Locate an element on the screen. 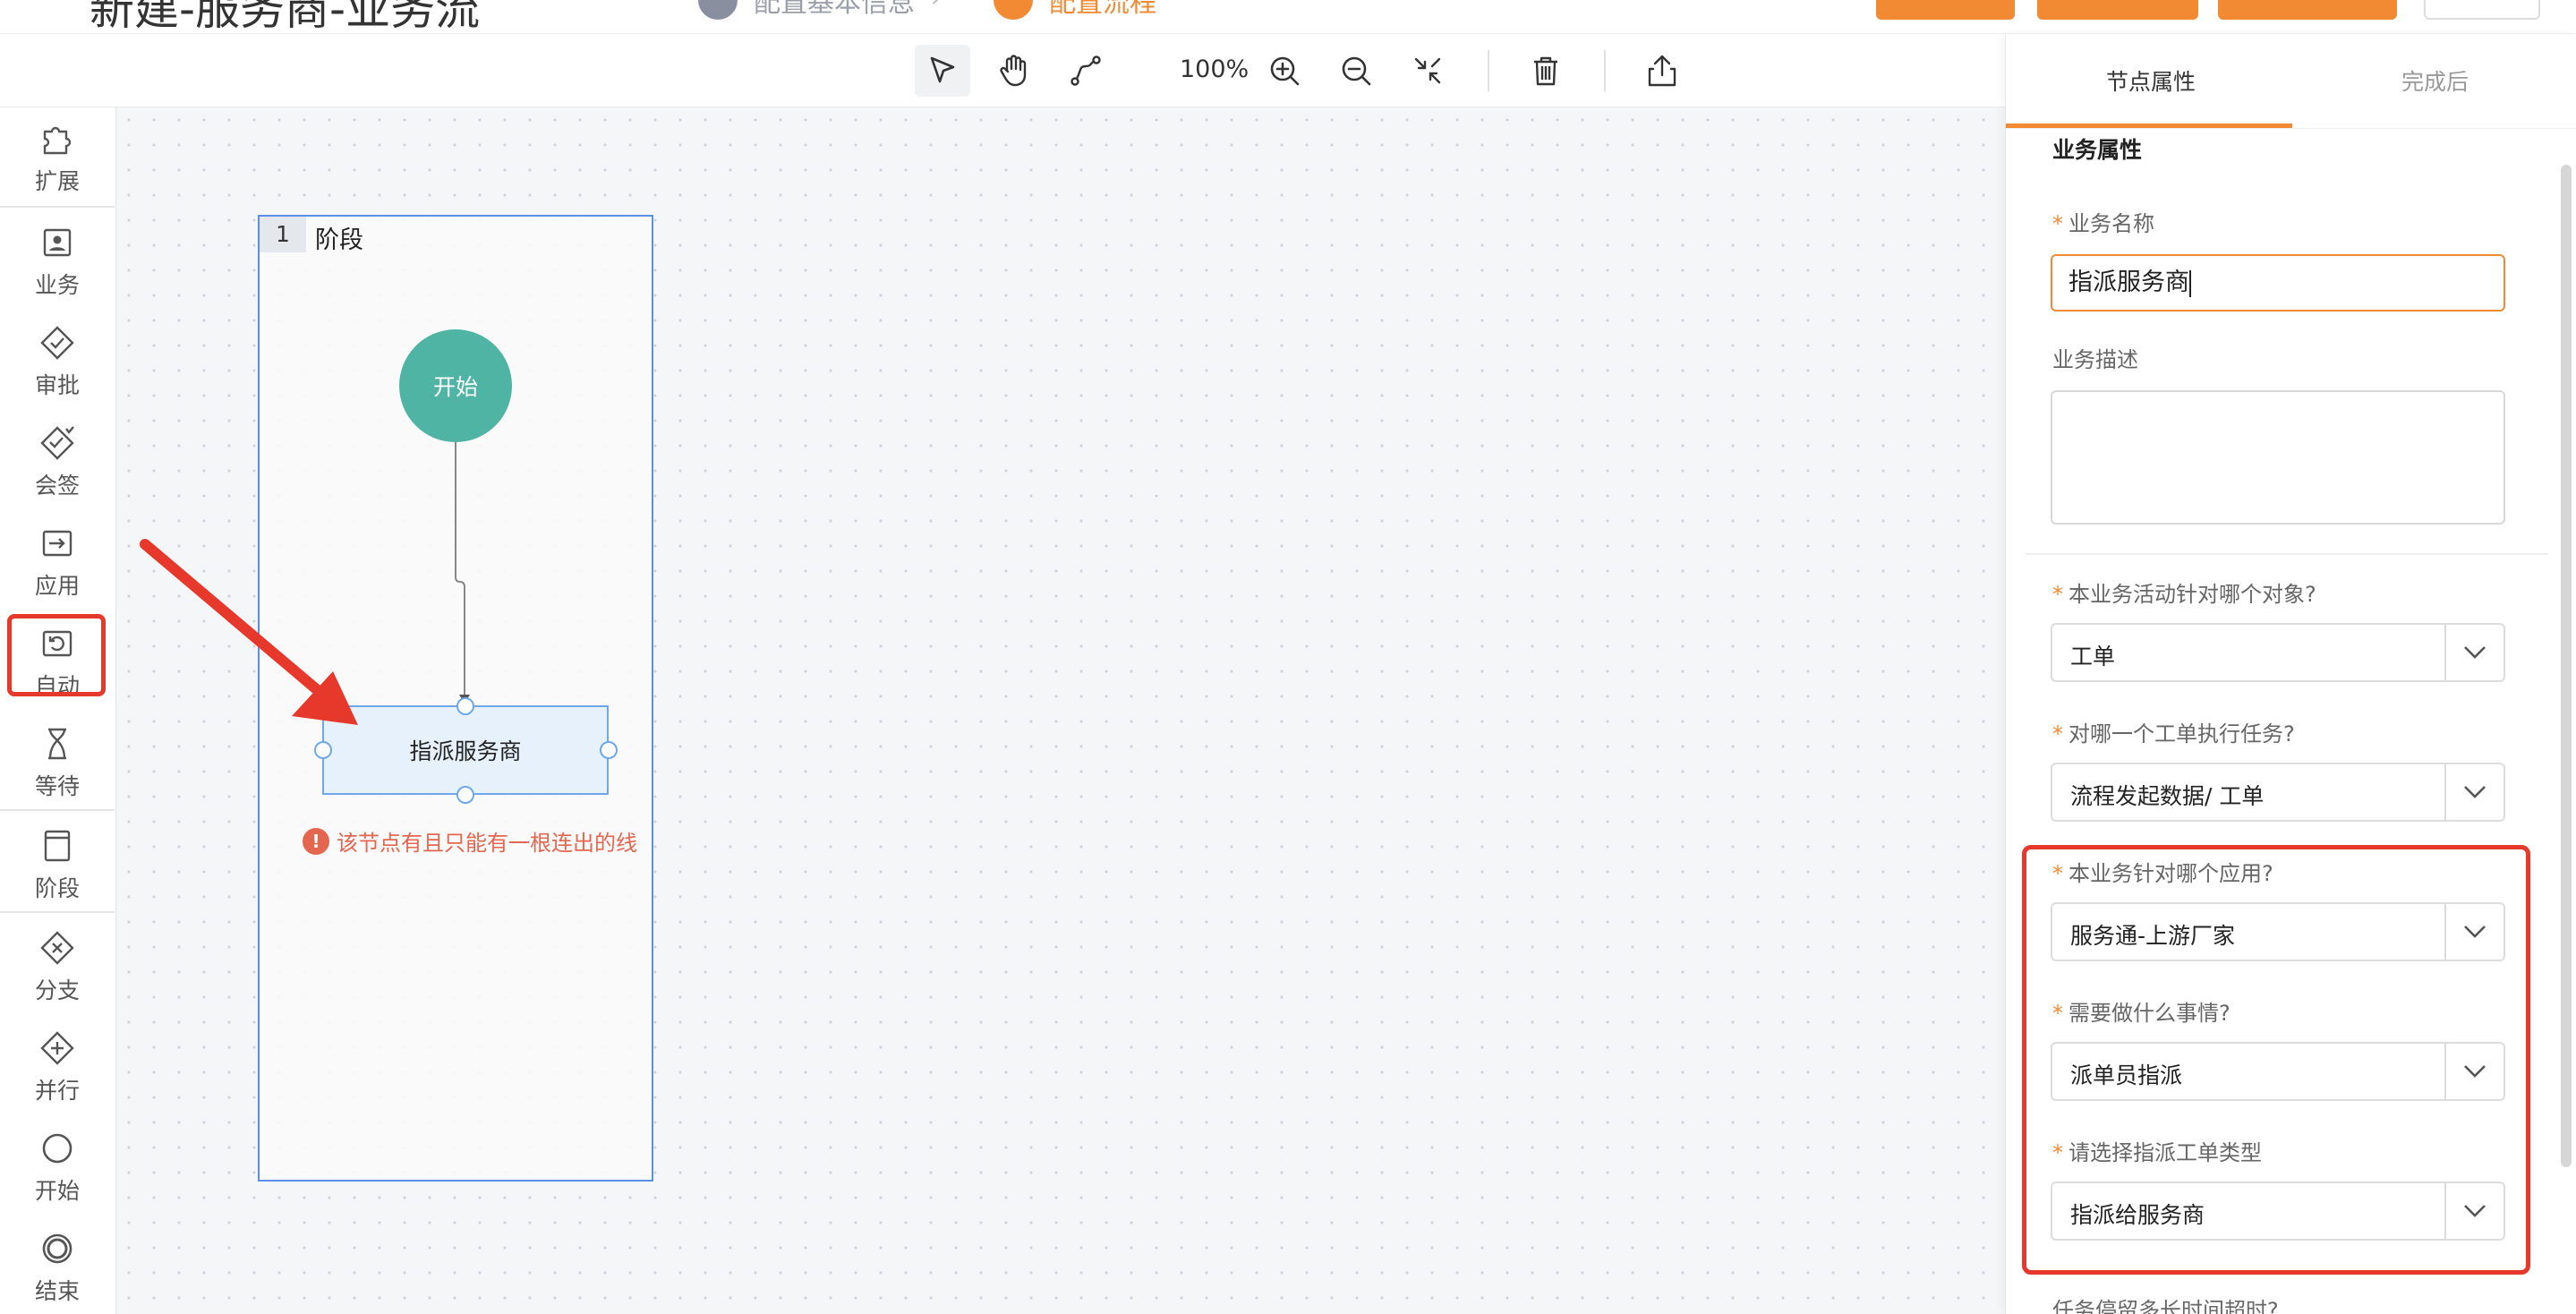 The image size is (2576, 1314). assign-type-select: 指派给服务商 is located at coordinates (2278, 1211).